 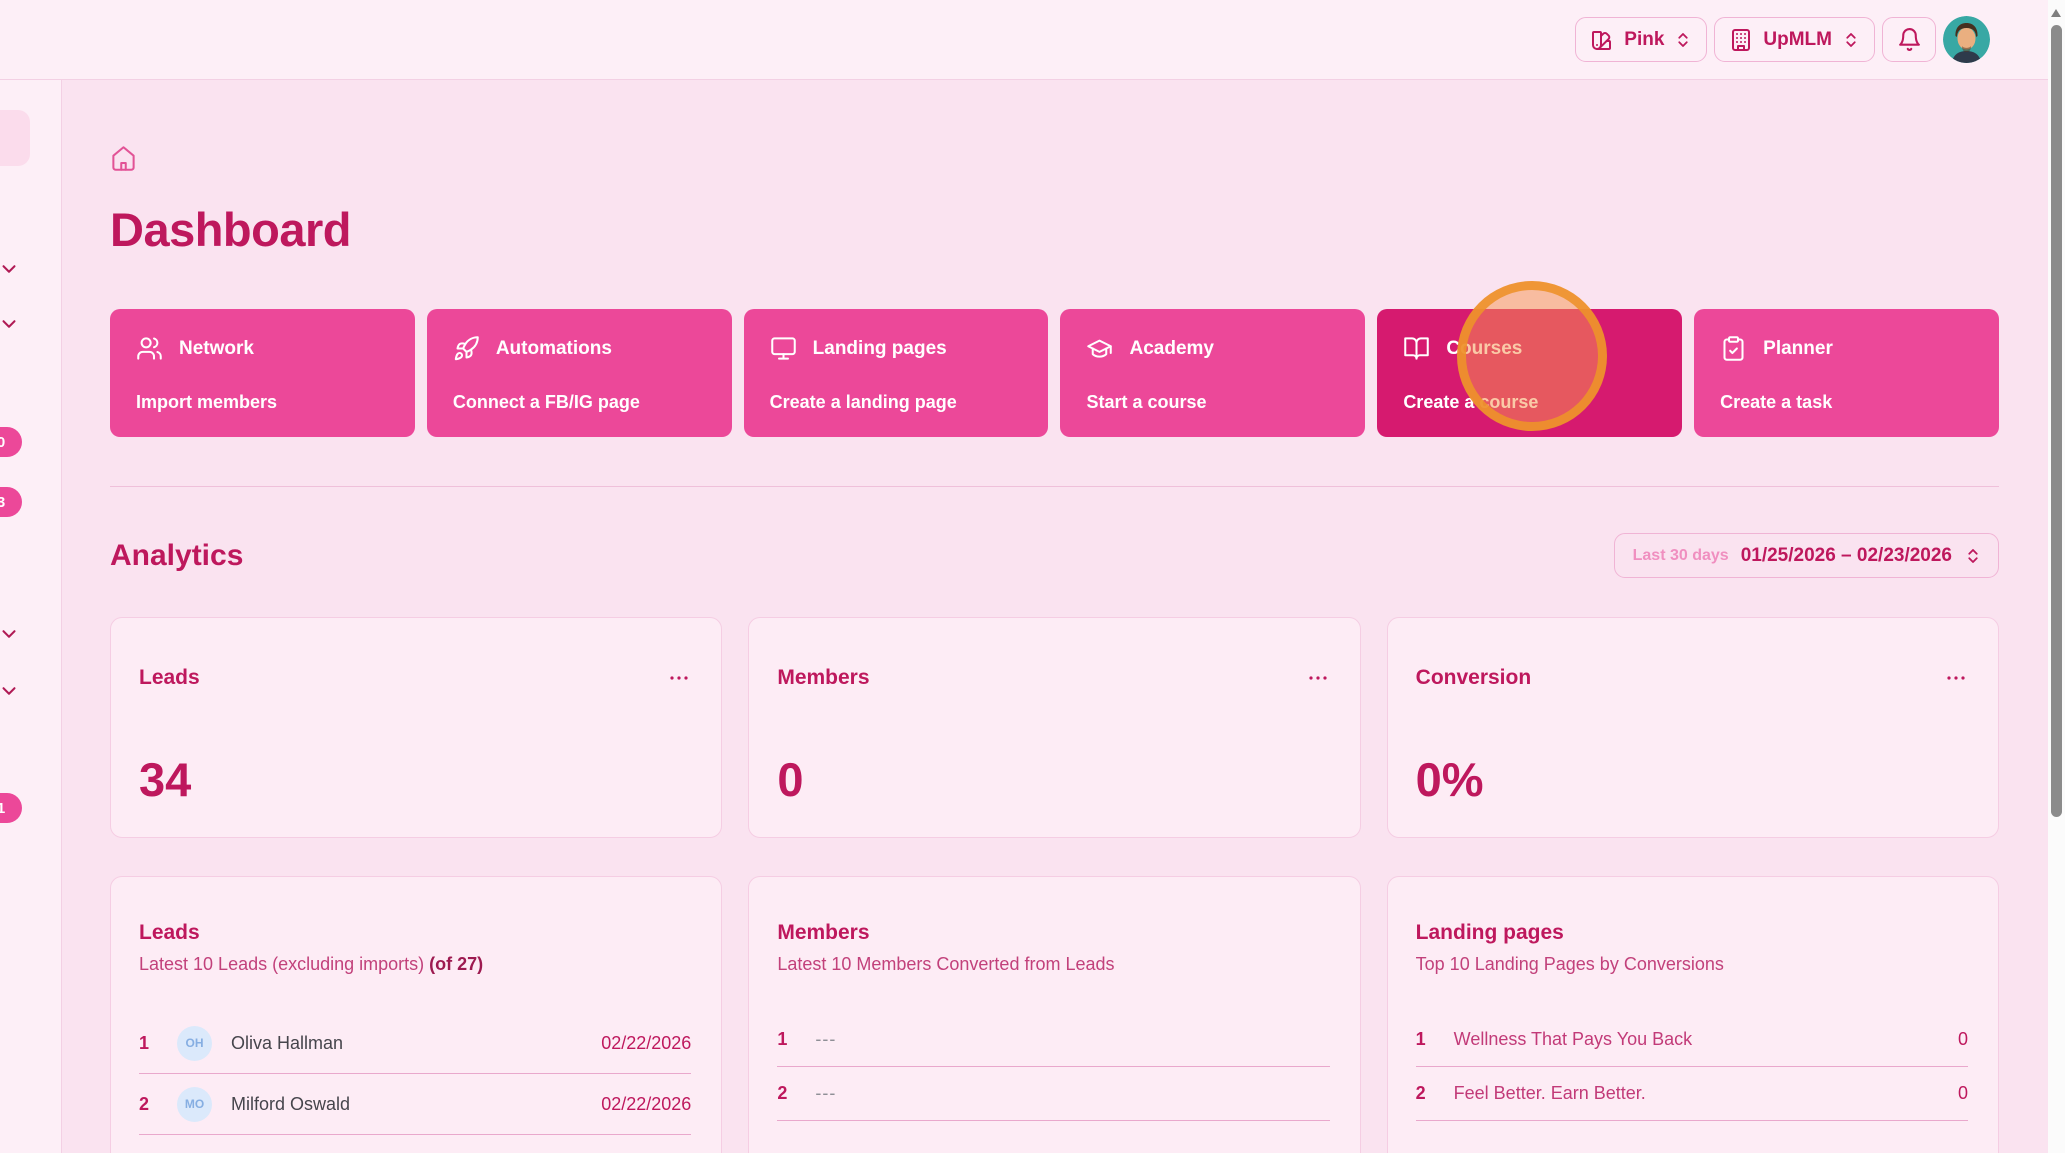 What do you see at coordinates (149, 348) in the screenshot?
I see `users-icon` at bounding box center [149, 348].